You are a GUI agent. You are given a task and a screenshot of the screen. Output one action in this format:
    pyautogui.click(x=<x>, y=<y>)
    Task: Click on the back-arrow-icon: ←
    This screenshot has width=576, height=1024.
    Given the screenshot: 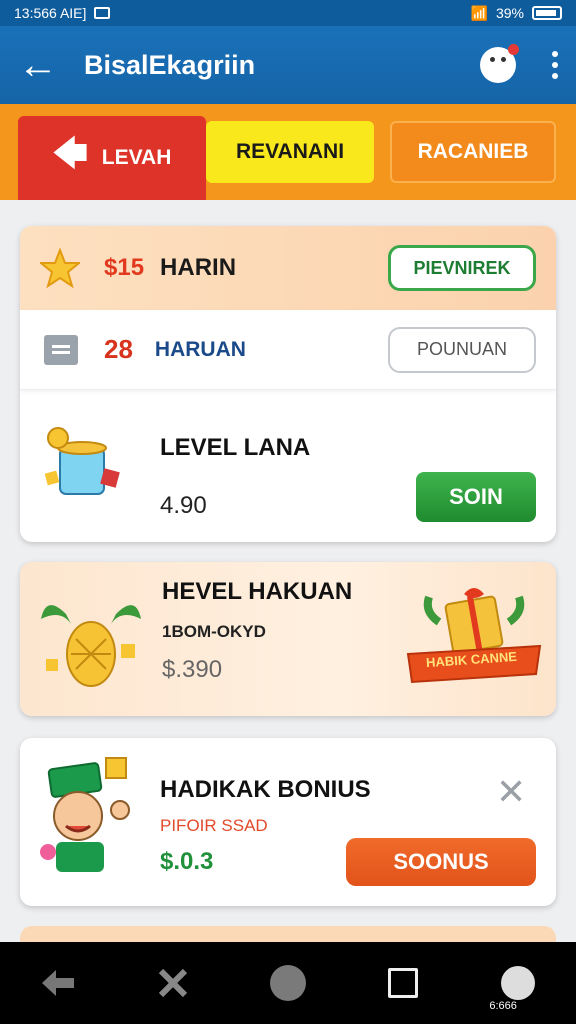 What is the action you would take?
    pyautogui.click(x=42, y=65)
    